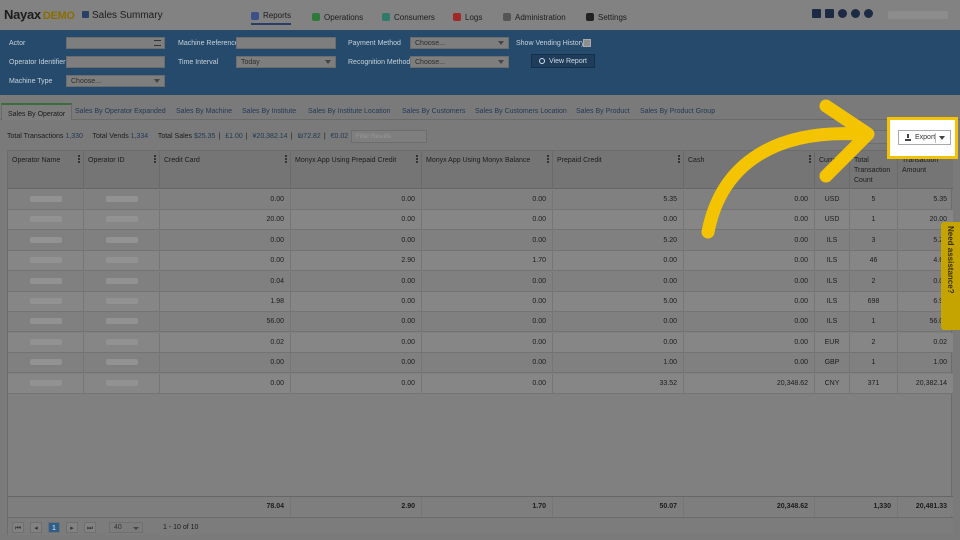  I want to click on nav-tab-settings: Settings, so click(606, 17).